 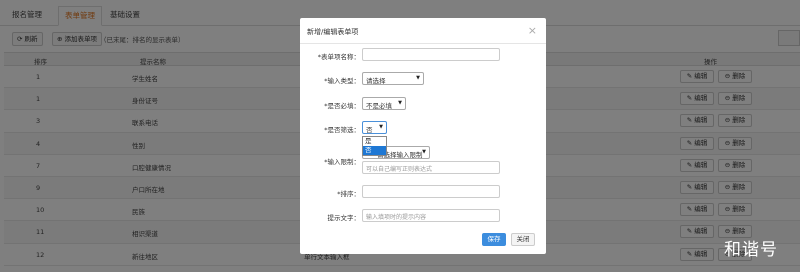 I want to click on hint-input: 输入填项时的提示内容, so click(x=431, y=215).